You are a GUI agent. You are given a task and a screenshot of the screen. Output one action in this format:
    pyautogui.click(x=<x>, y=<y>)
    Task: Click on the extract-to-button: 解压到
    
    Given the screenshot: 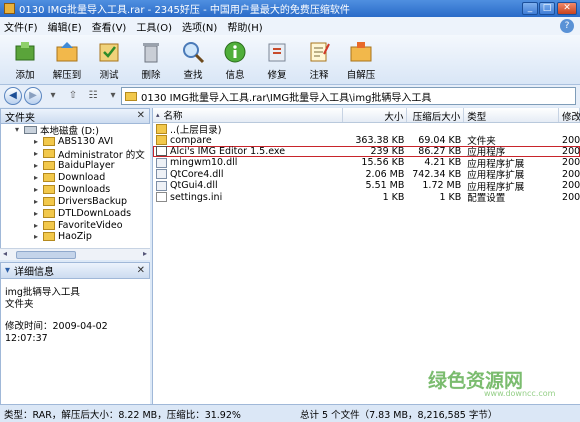 What is the action you would take?
    pyautogui.click(x=67, y=60)
    